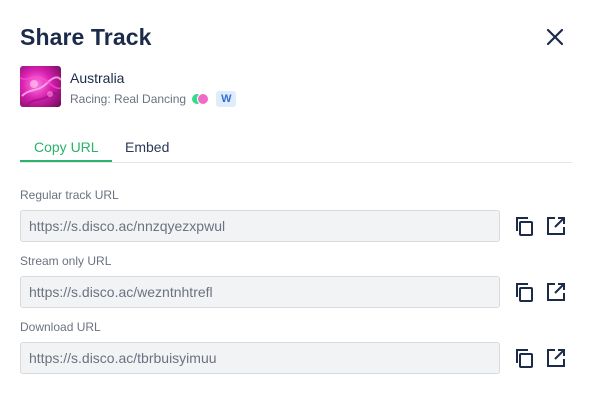 Image resolution: width=593 pixels, height=407 pixels. Describe the element at coordinates (97, 78) in the screenshot. I see `track-title: Australia` at that location.